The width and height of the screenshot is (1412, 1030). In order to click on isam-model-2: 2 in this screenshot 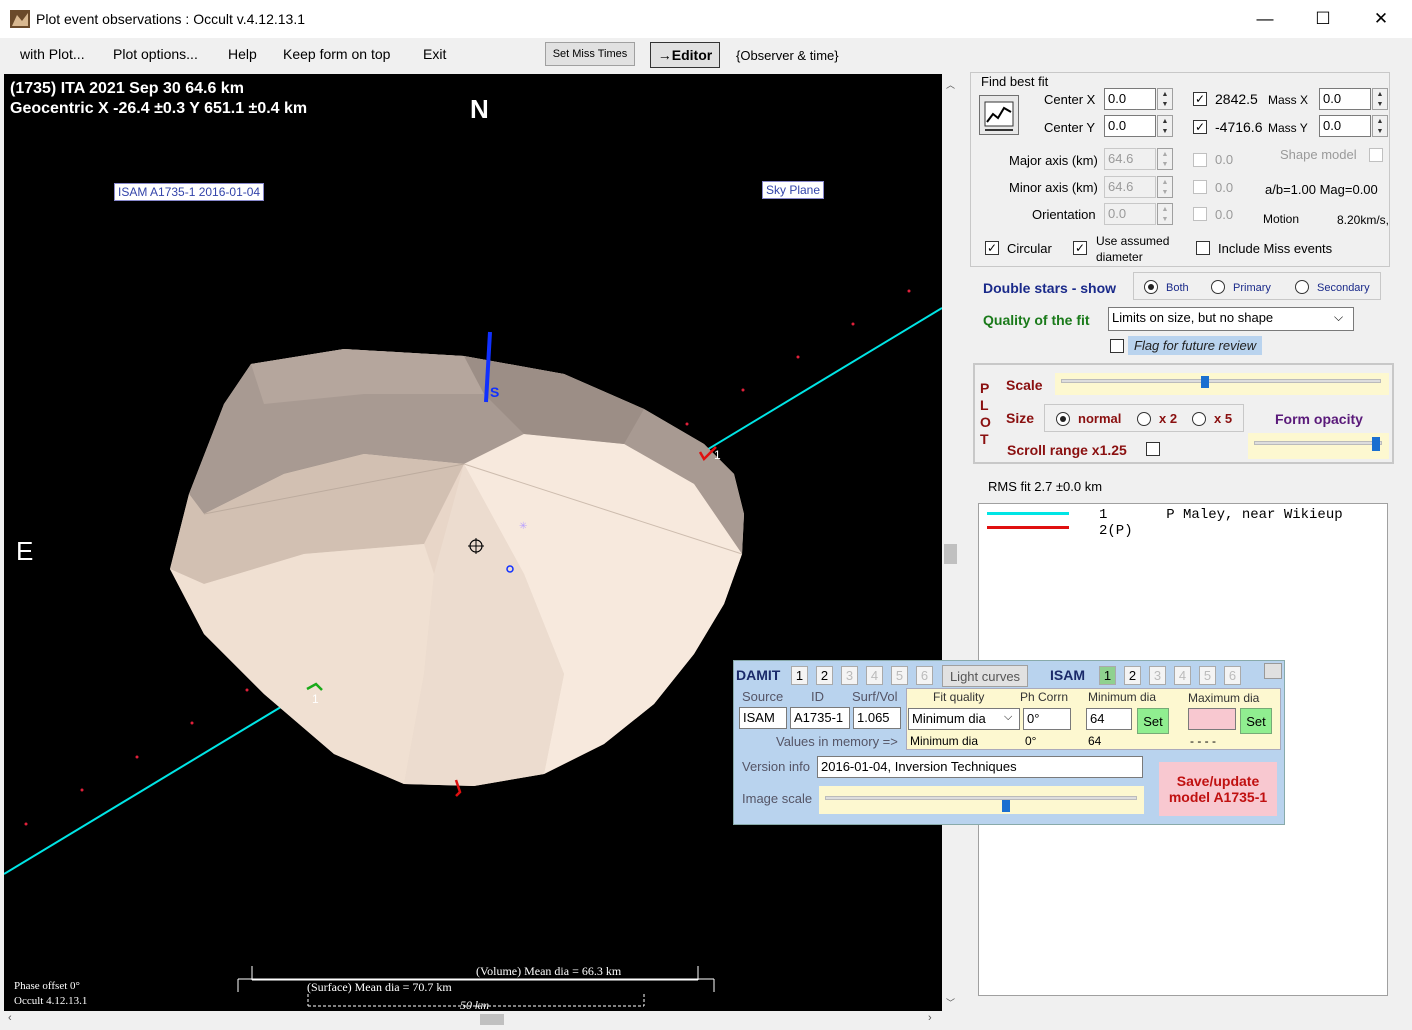, I will do `click(1132, 675)`.